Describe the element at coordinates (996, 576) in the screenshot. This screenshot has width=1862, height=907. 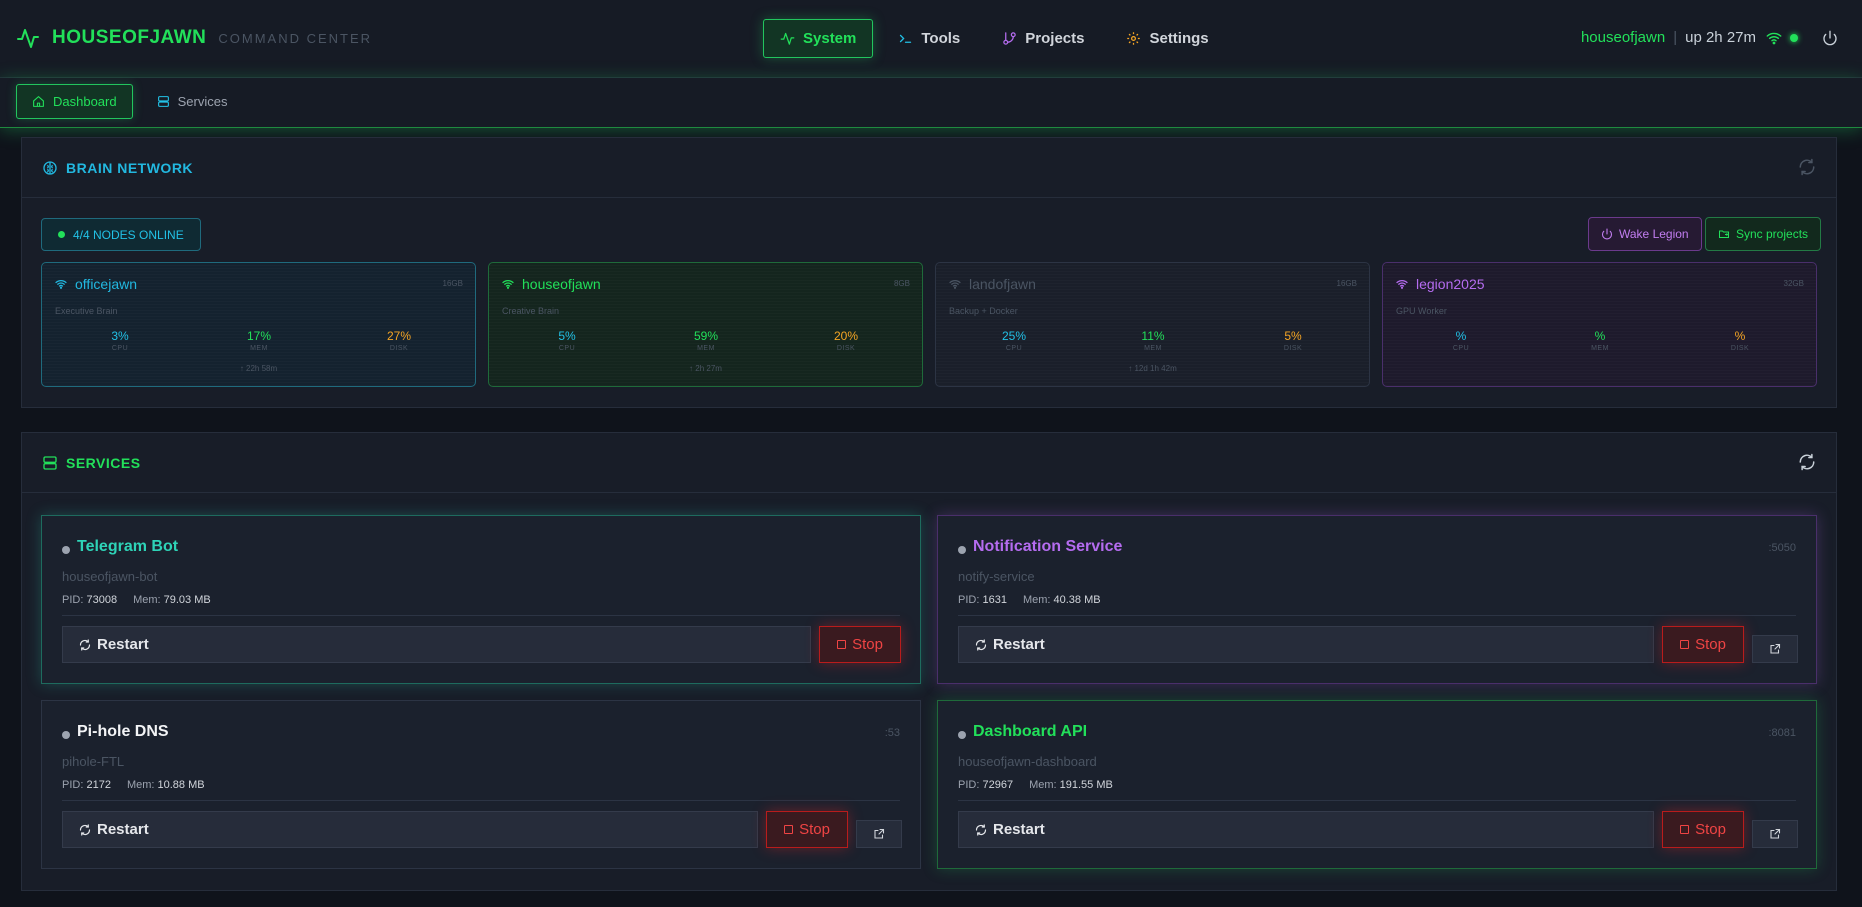
I see `service-process: notify-service` at that location.